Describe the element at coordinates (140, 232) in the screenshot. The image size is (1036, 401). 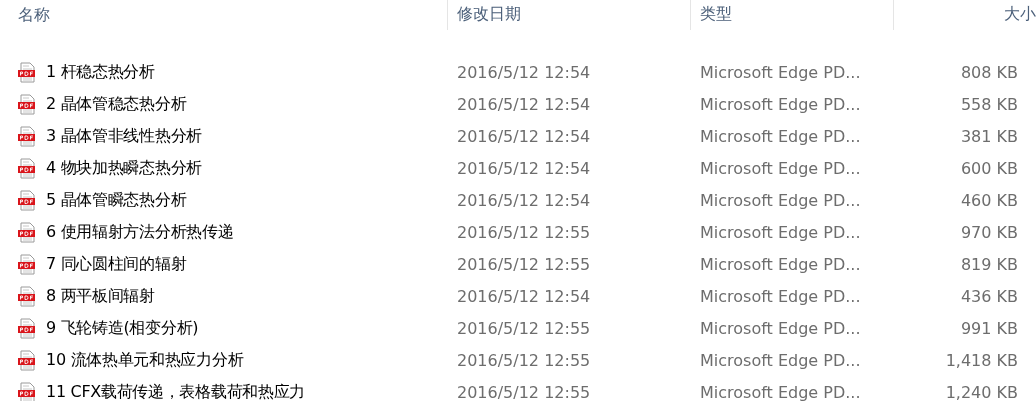
I see `file-name: 6 使用辐射方法分析热传递` at that location.